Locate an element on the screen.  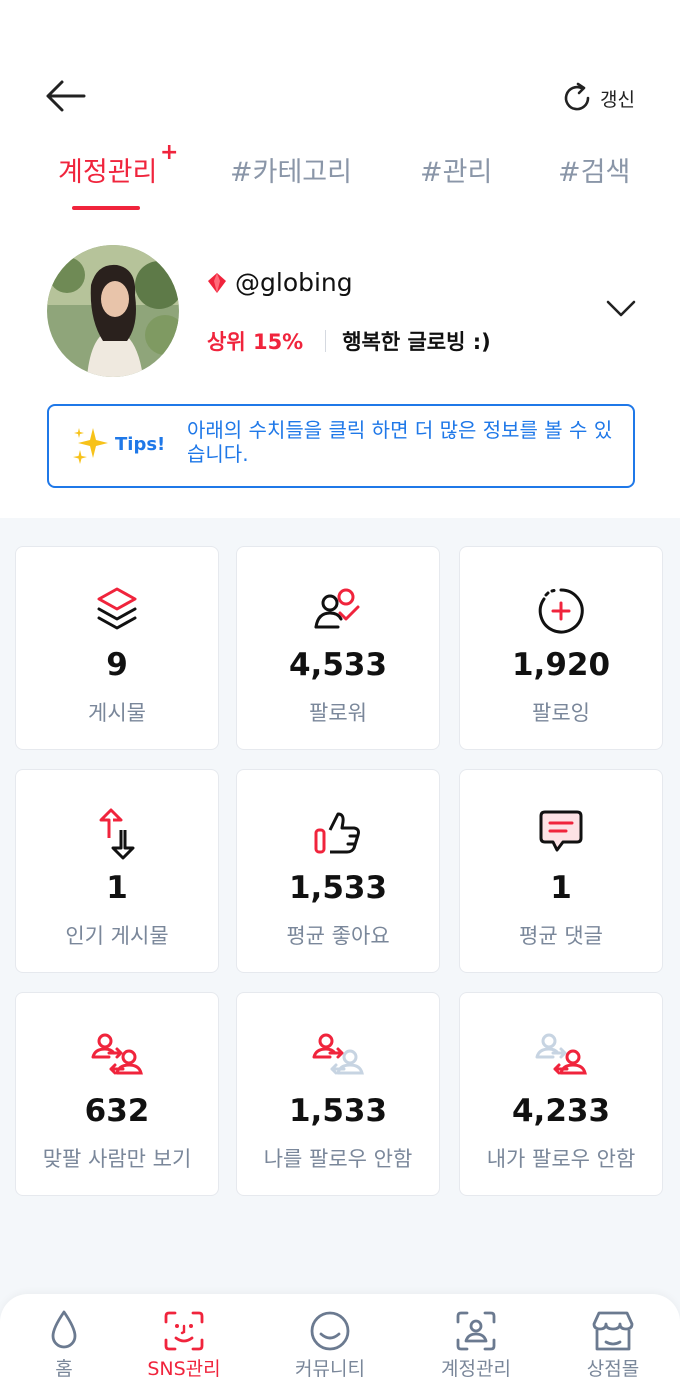
tips-banner: Tips! 아래의 수치들을 클릭 하면 더 많은 정보를 볼 수 있습니다. is located at coordinates (341, 446).